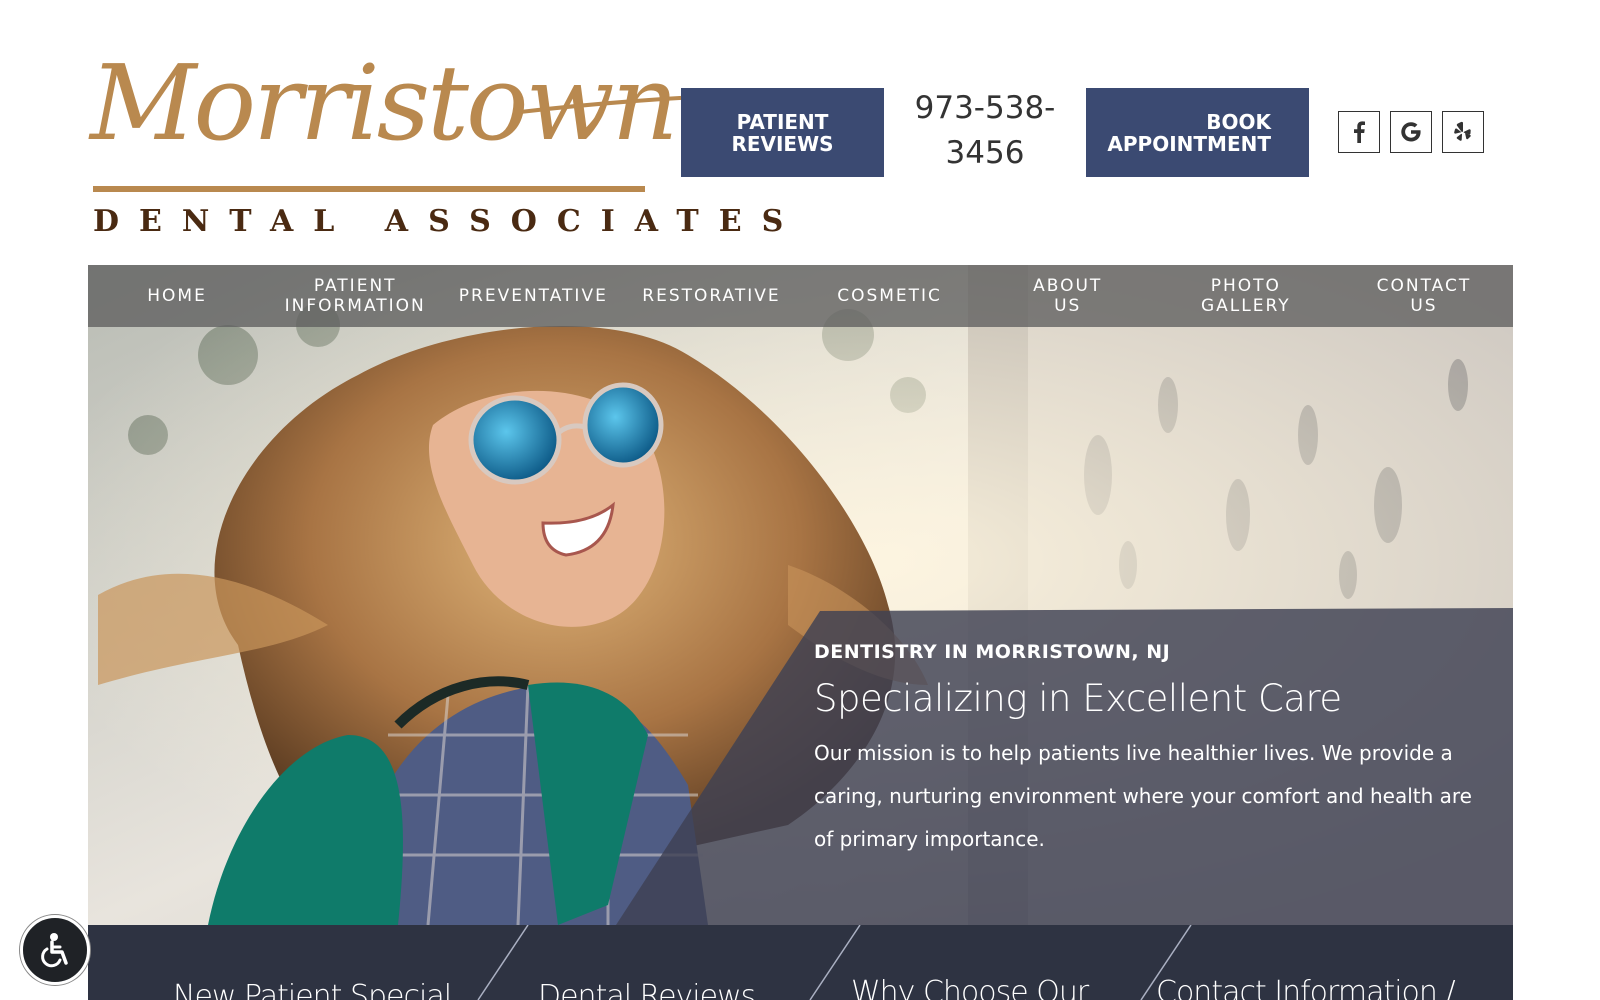 Image resolution: width=1600 pixels, height=1000 pixels. Describe the element at coordinates (647, 989) in the screenshot. I see `band-link-dental-reviews: Dental Reviews` at that location.